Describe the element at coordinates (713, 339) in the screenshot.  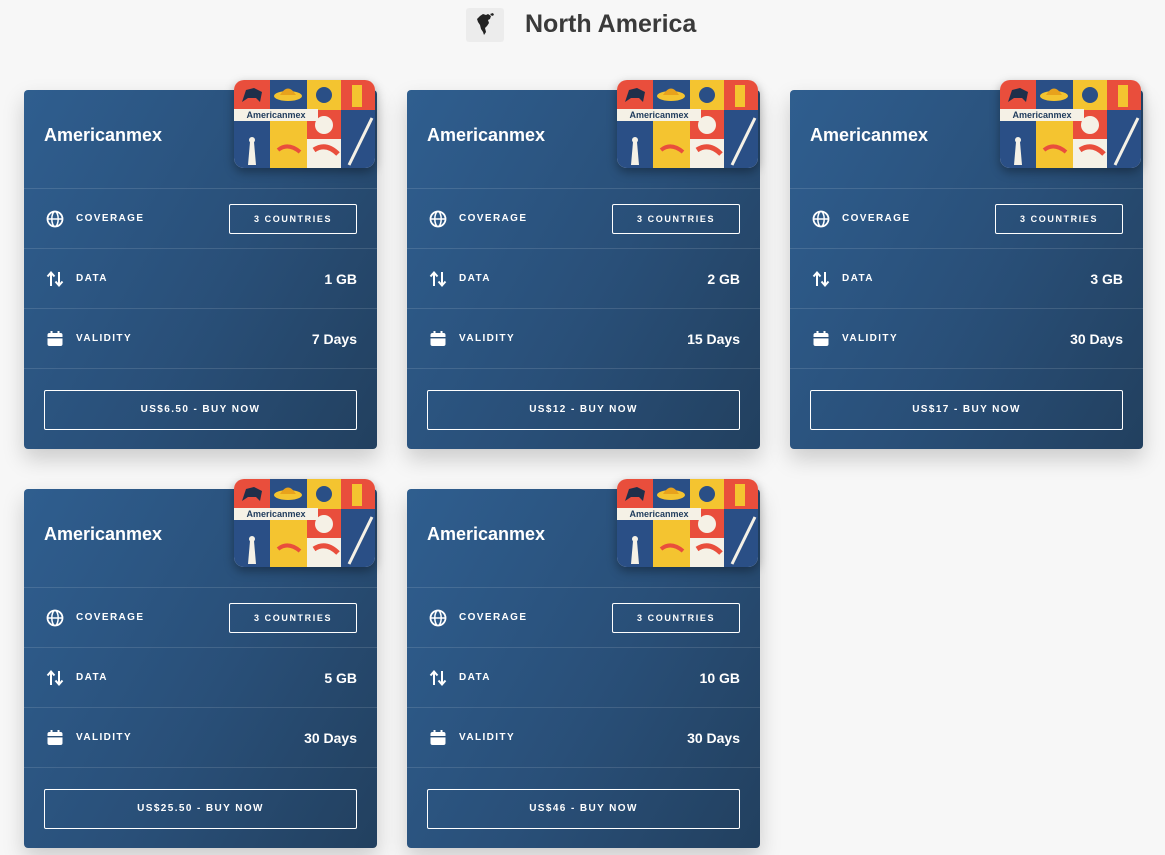
I see `validity-value: 15 Days` at that location.